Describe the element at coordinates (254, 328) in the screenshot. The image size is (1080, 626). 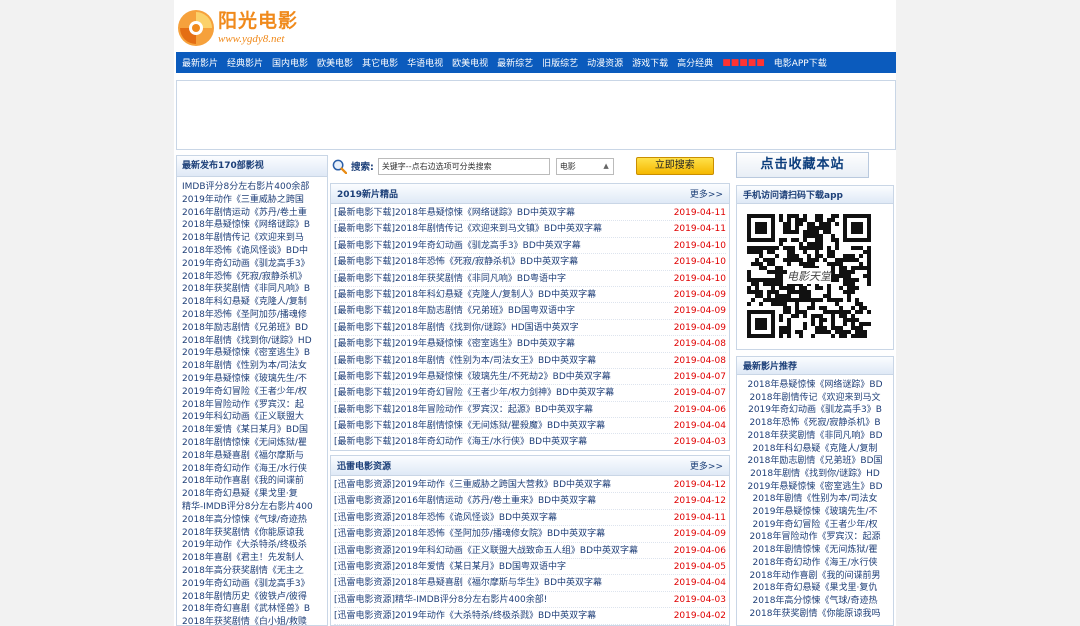
I see `left-list-item: 2018年励志剧情《兄弟班》BD` at that location.